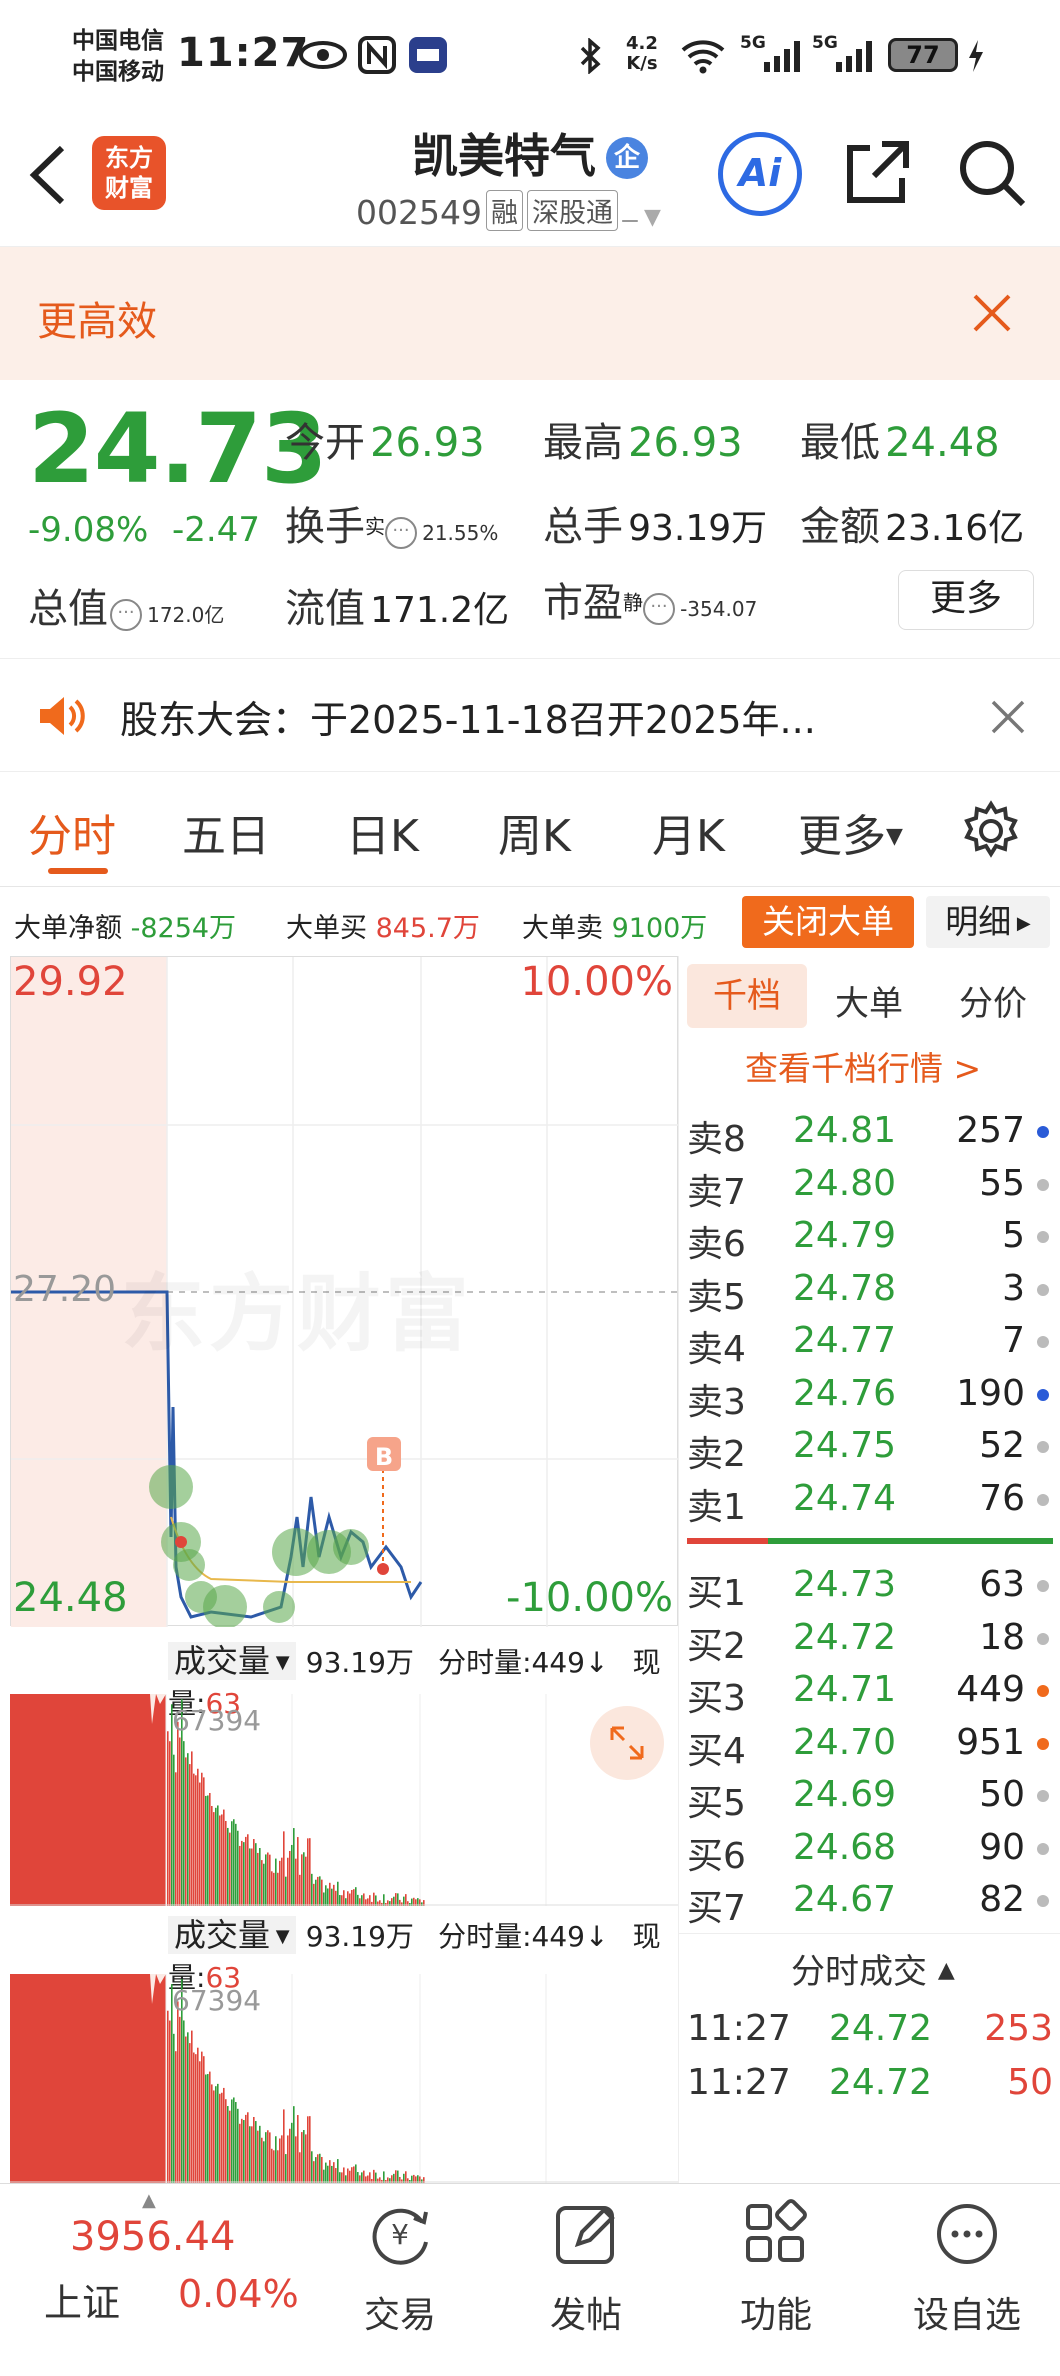 The width and height of the screenshot is (1060, 2376). Describe the element at coordinates (776, 2279) in the screenshot. I see `nav-functions: 功能` at that location.